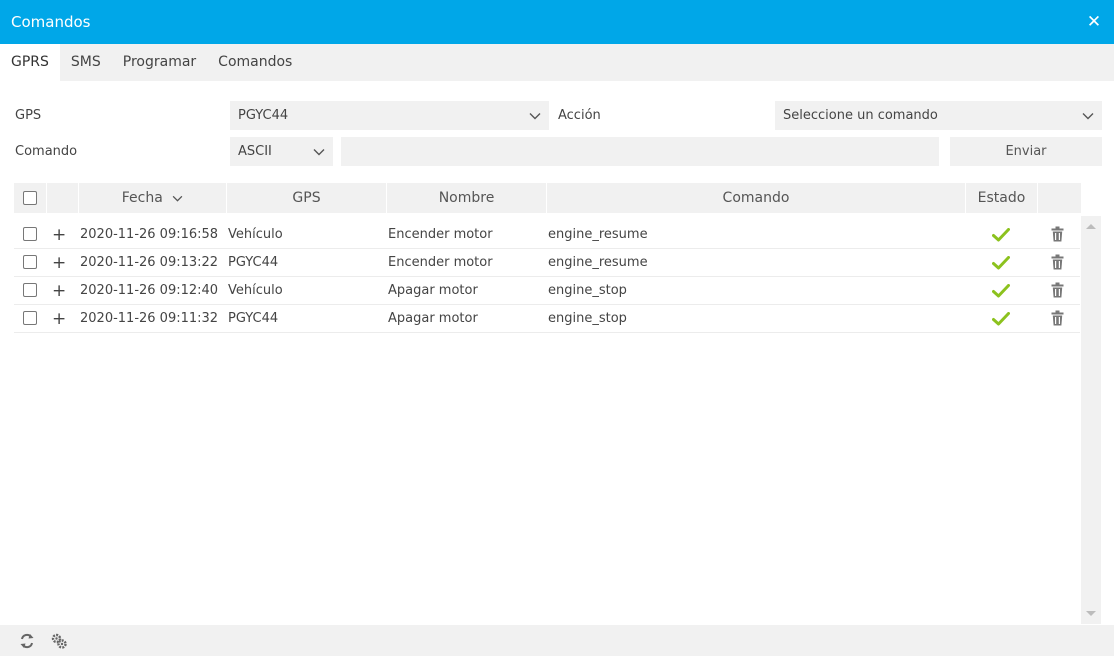  I want to click on header-actions-cell, so click(1057, 198).